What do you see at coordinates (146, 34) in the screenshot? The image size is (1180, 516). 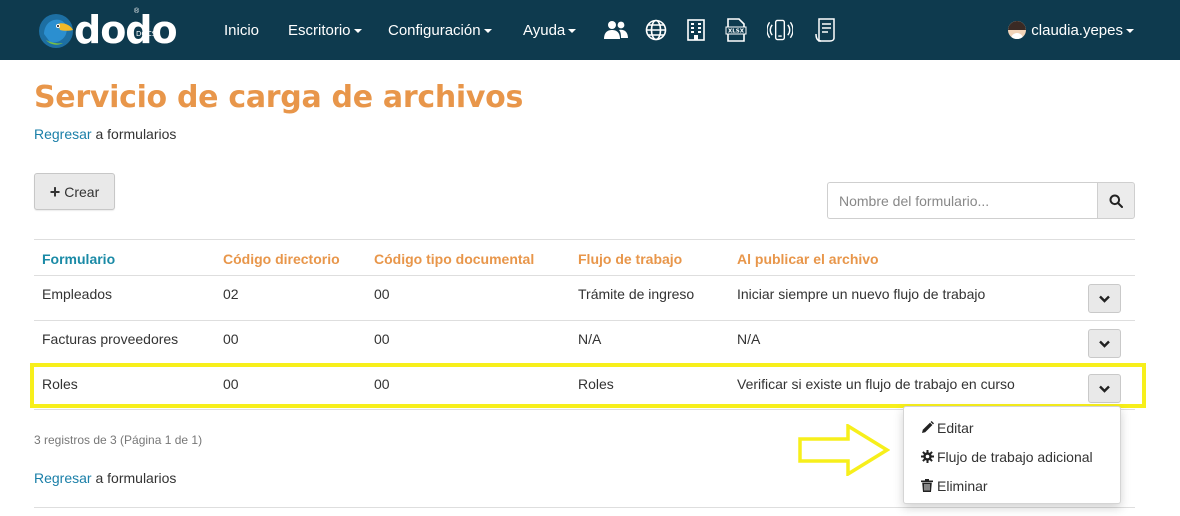 I see `brand-subtitle: DOCS` at bounding box center [146, 34].